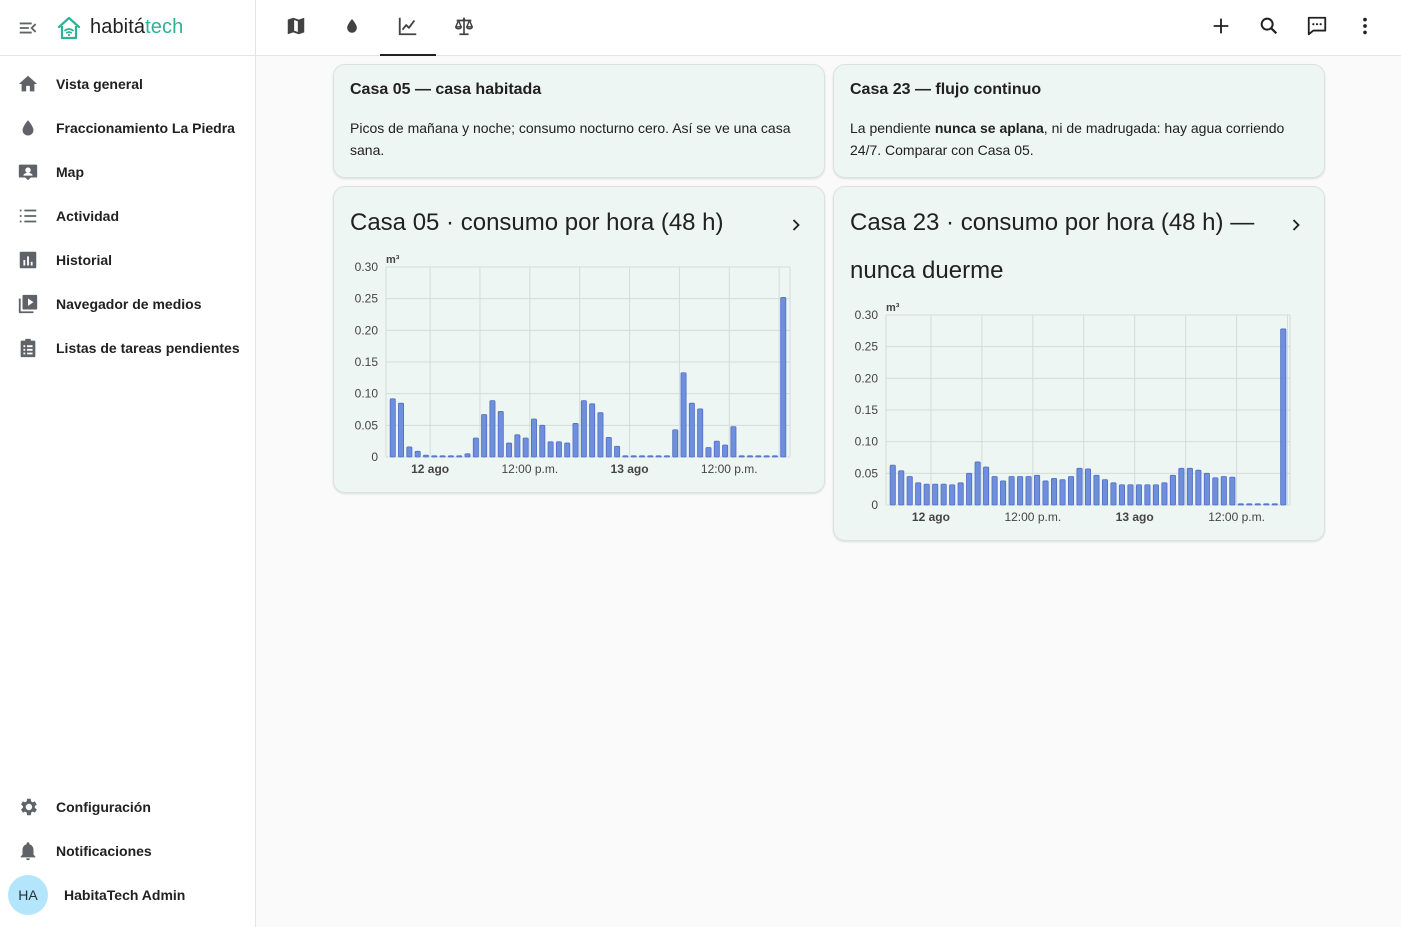  I want to click on y-tick-label: 0.10, so click(367, 394).